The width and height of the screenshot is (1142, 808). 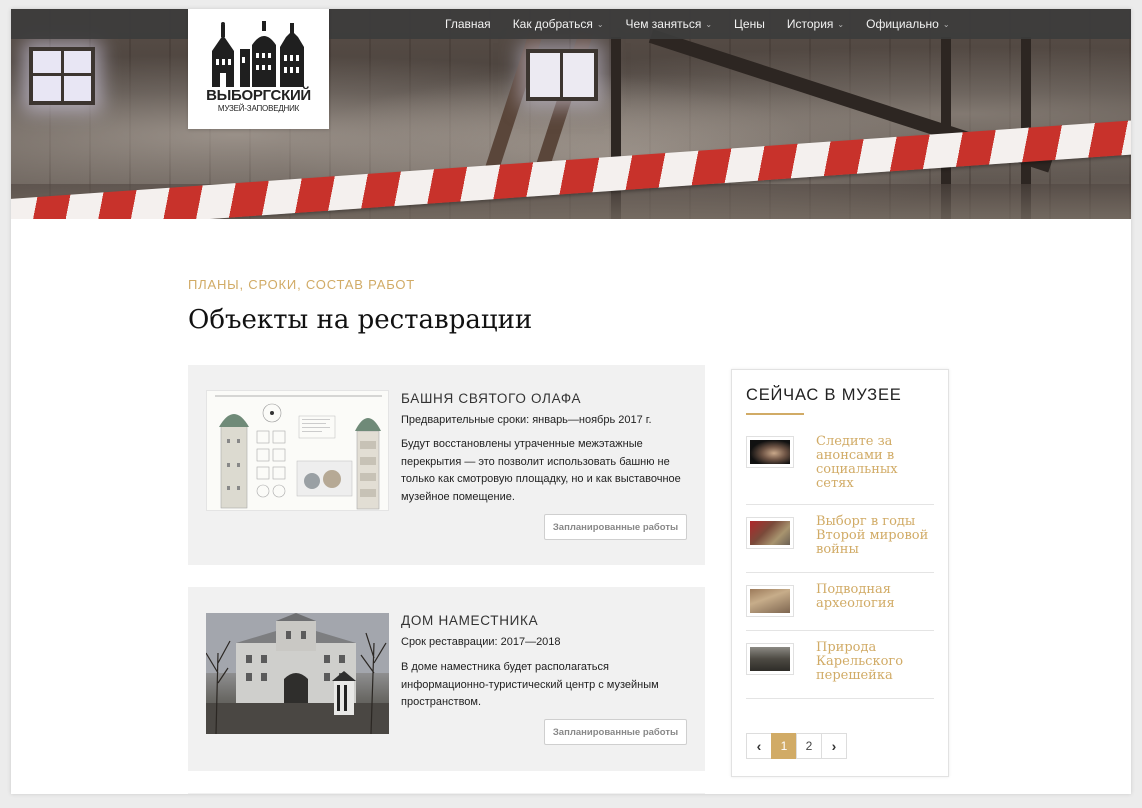 What do you see at coordinates (258, 95) in the screenshot?
I see `logo-title: ВЫБОРГСКИЙ` at bounding box center [258, 95].